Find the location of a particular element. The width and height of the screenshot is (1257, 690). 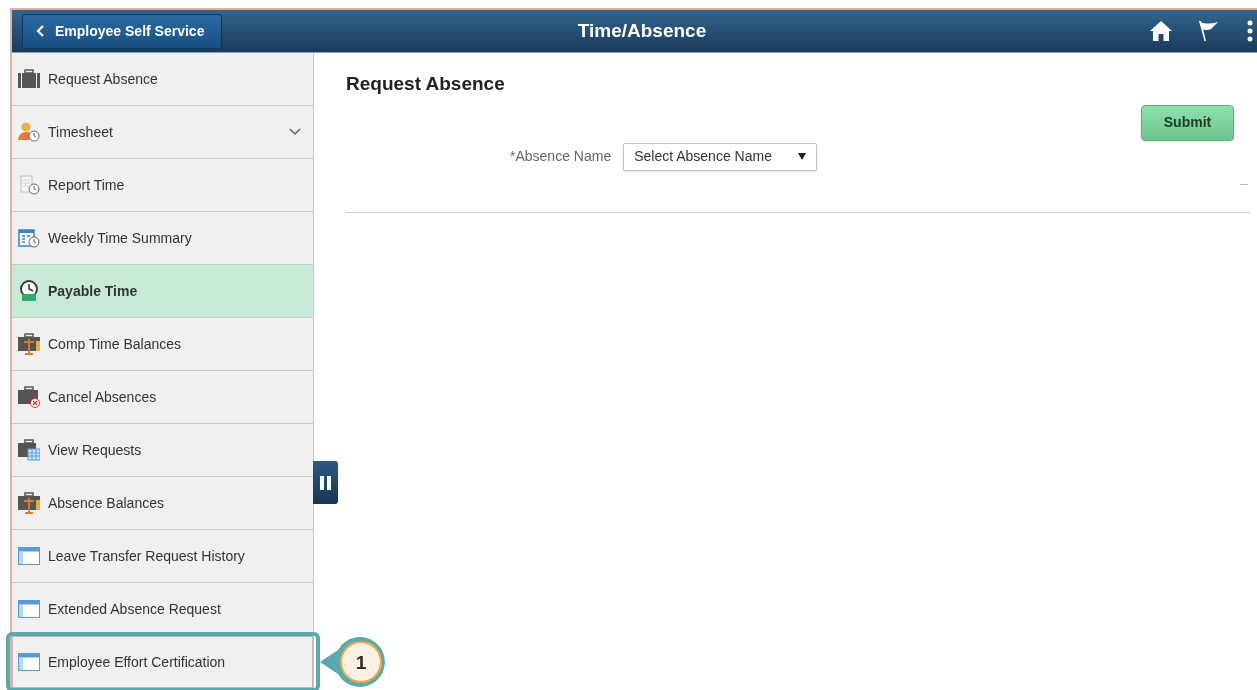

collapse-handle is located at coordinates (325, 482).